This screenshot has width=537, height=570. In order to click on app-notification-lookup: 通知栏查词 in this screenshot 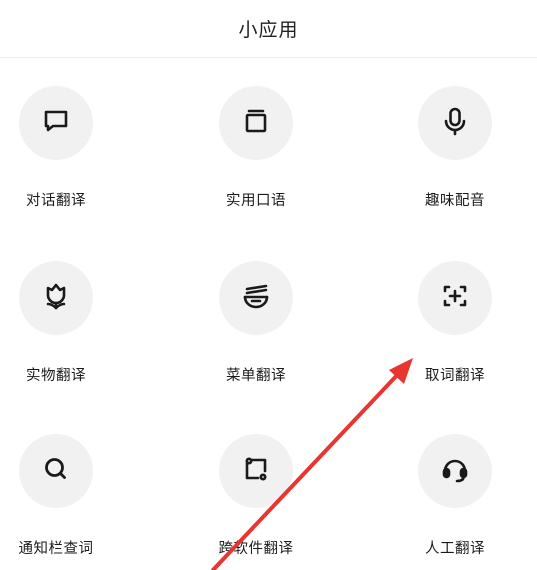, I will do `click(63, 502)`.